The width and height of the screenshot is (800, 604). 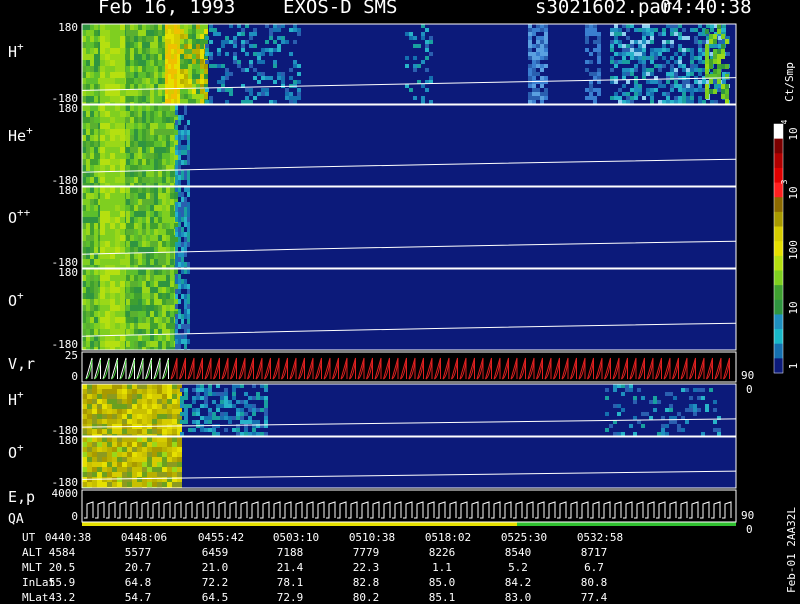 I want to click on panel-3-green-band, so click(x=130, y=227).